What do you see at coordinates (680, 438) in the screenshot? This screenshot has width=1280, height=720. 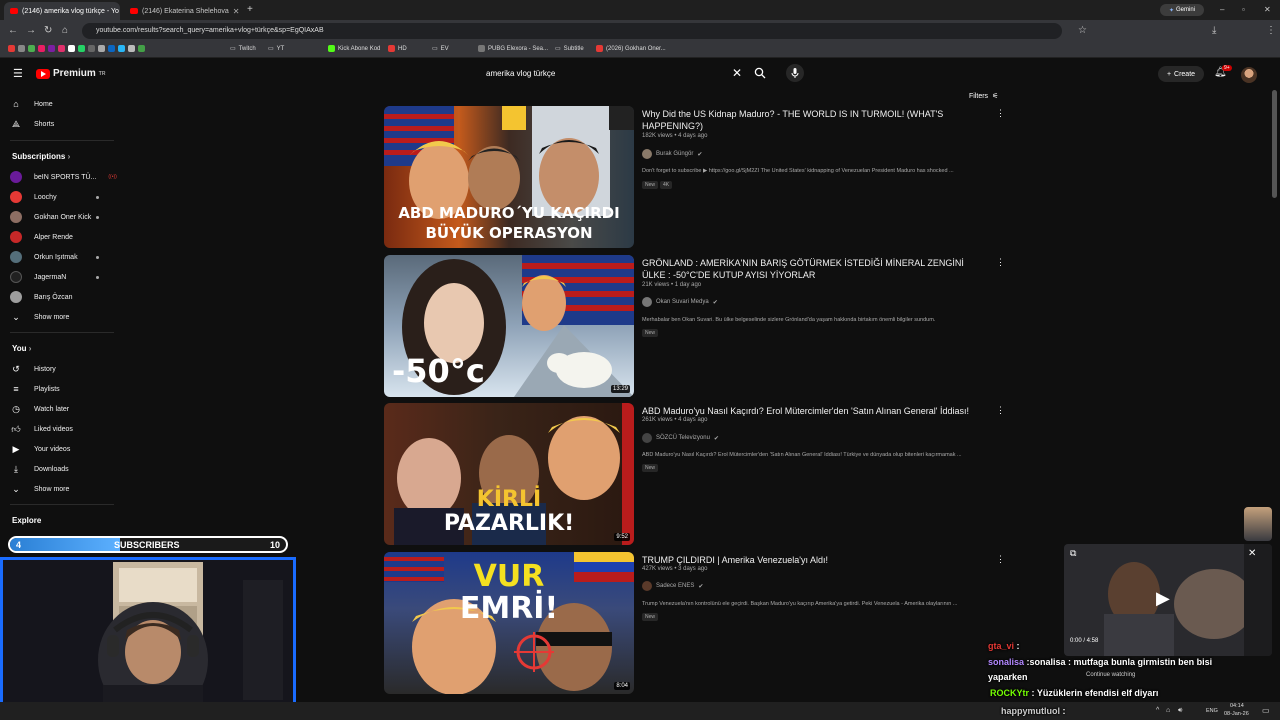 I see `channel-link: SÖZCÜ Televizyonu ✔` at bounding box center [680, 438].